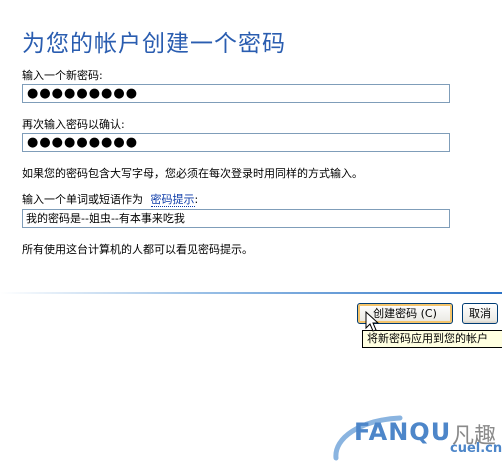 This screenshot has width=502, height=462. Describe the element at coordinates (73, 124) in the screenshot. I see `confirm-password-label: 再次输入密码以确认:` at that location.